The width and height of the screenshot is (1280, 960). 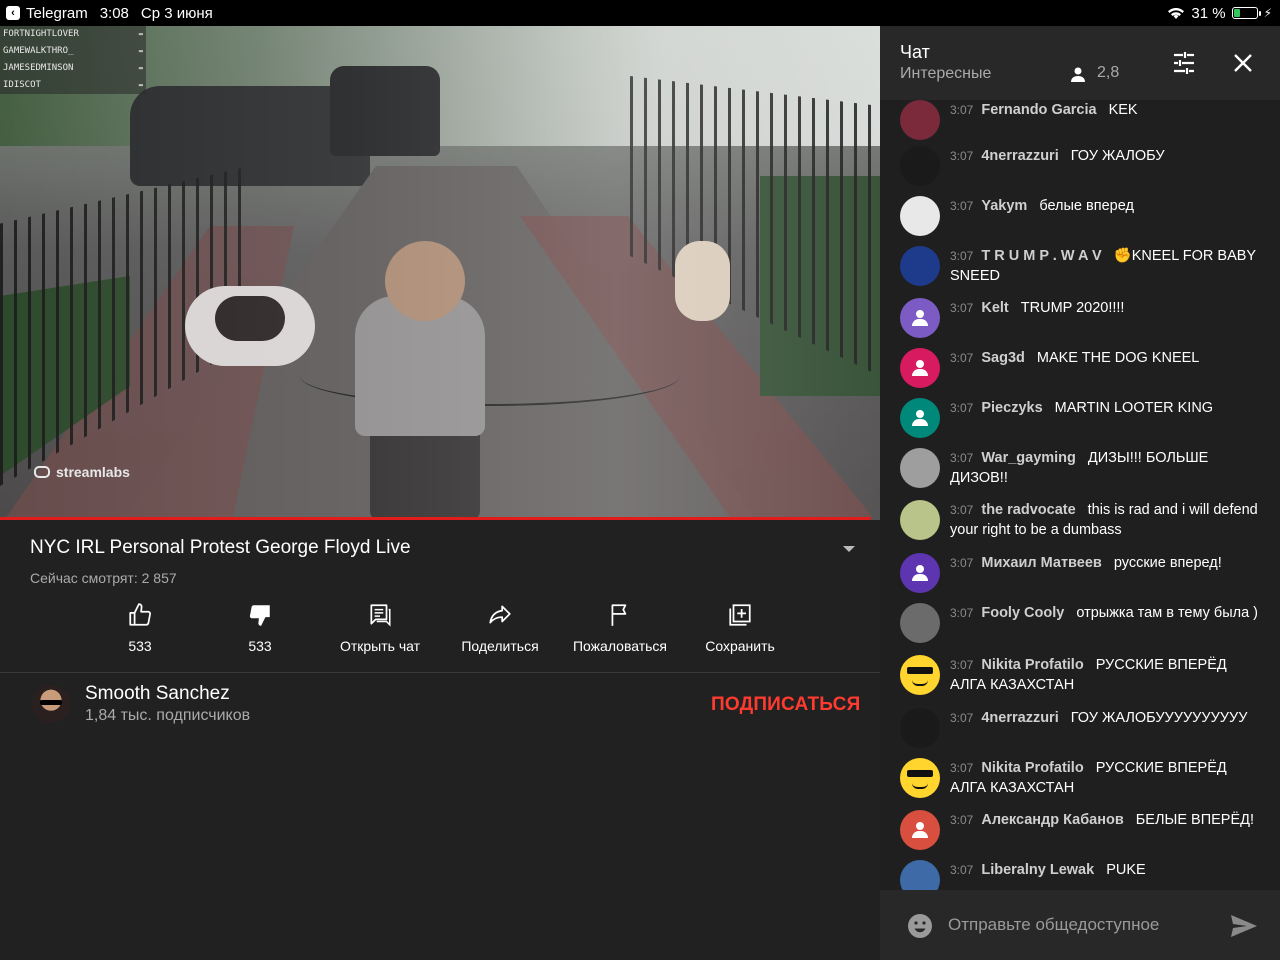 What do you see at coordinates (620, 628) in the screenshot?
I see `report-button: Пожаловаться` at bounding box center [620, 628].